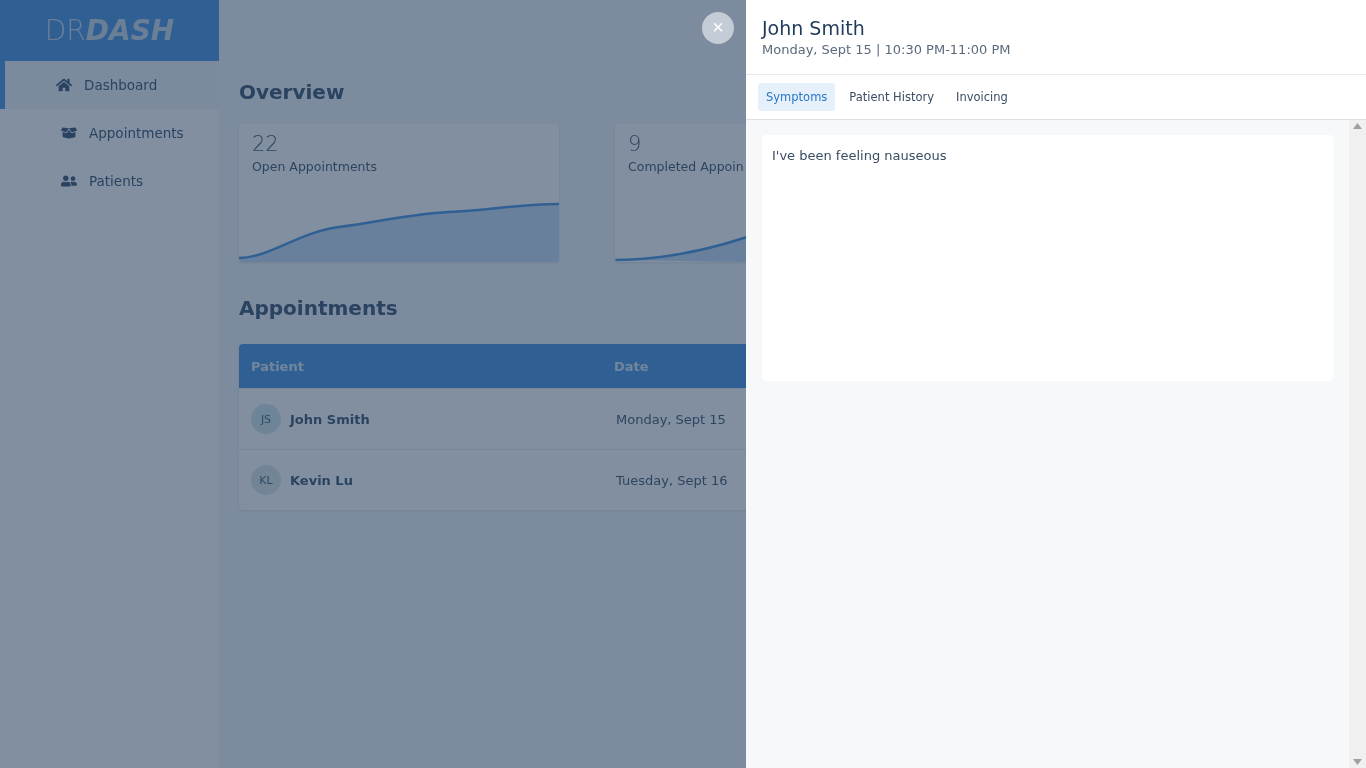  Describe the element at coordinates (265, 143) in the screenshot. I see `stat-count: 22` at that location.